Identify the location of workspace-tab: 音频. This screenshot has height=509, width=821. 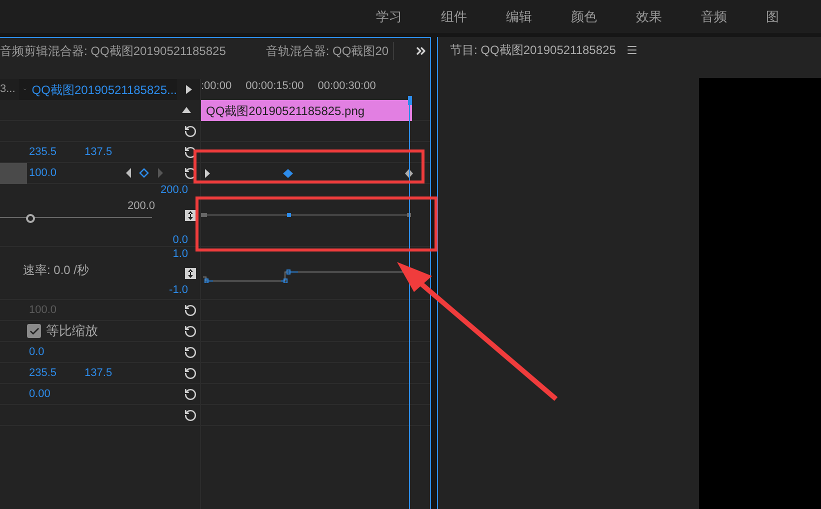
(714, 16).